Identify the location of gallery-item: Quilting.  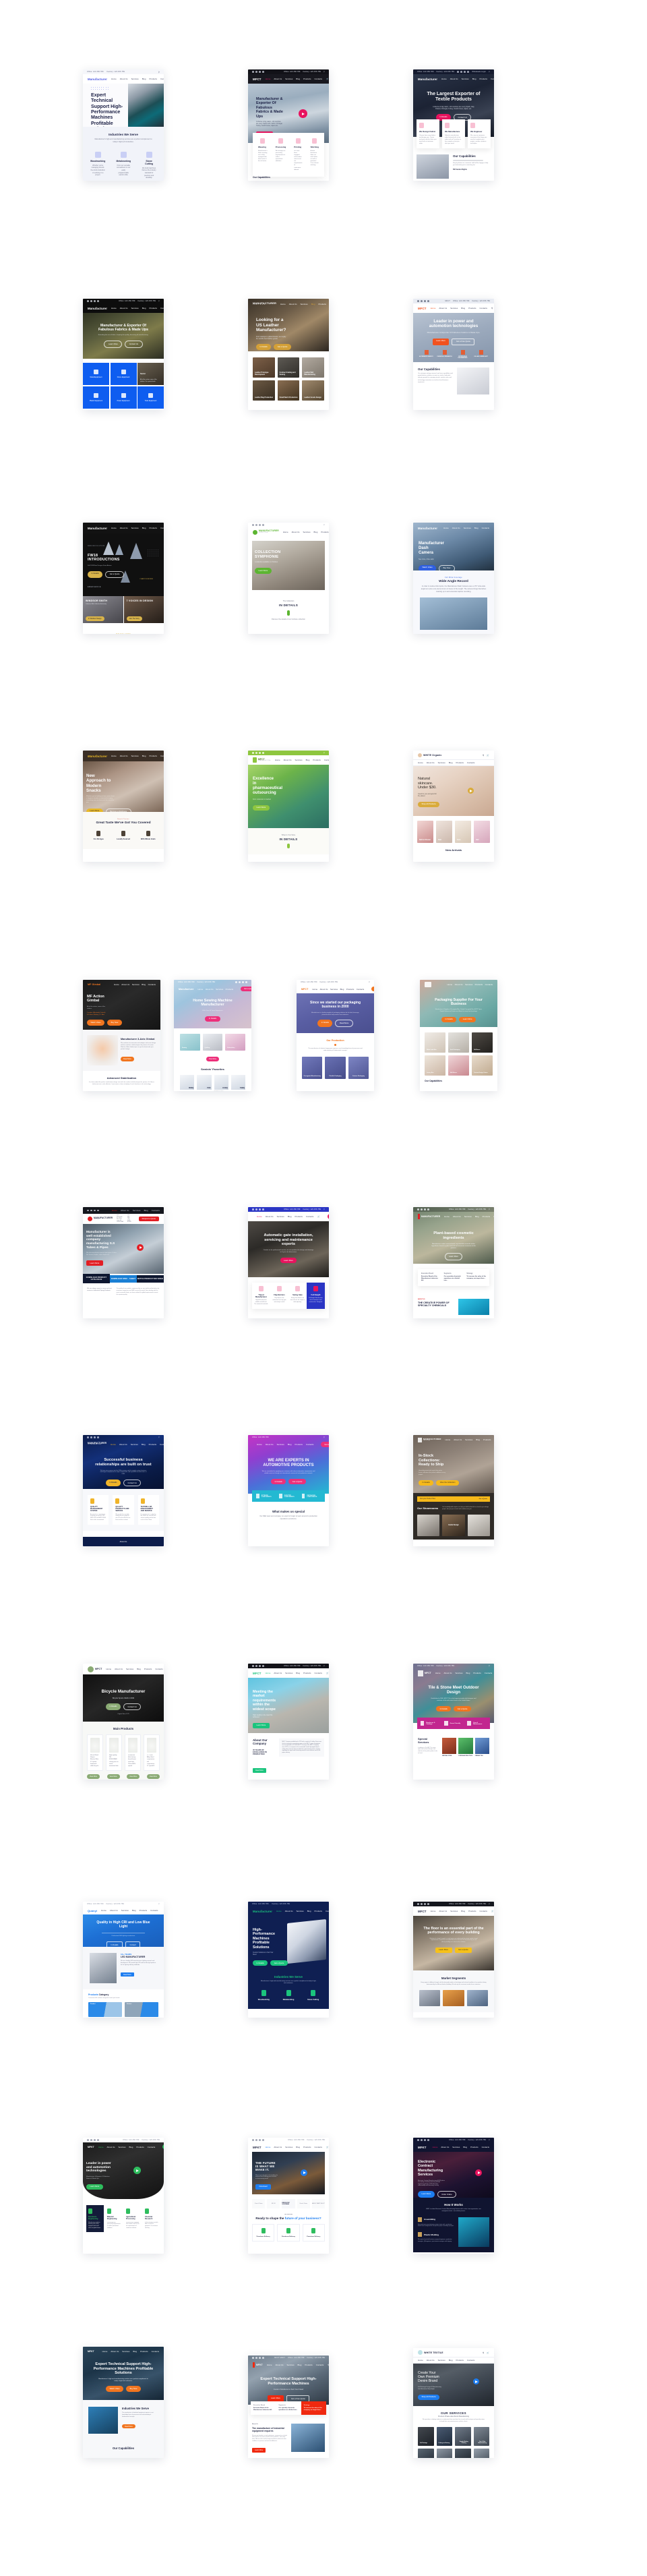
(212, 1042).